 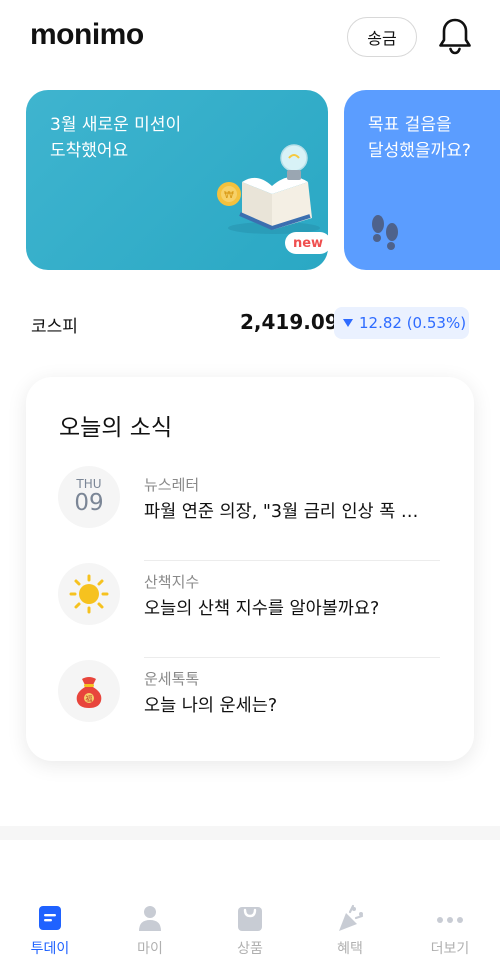 I want to click on section-separator, so click(x=250, y=833).